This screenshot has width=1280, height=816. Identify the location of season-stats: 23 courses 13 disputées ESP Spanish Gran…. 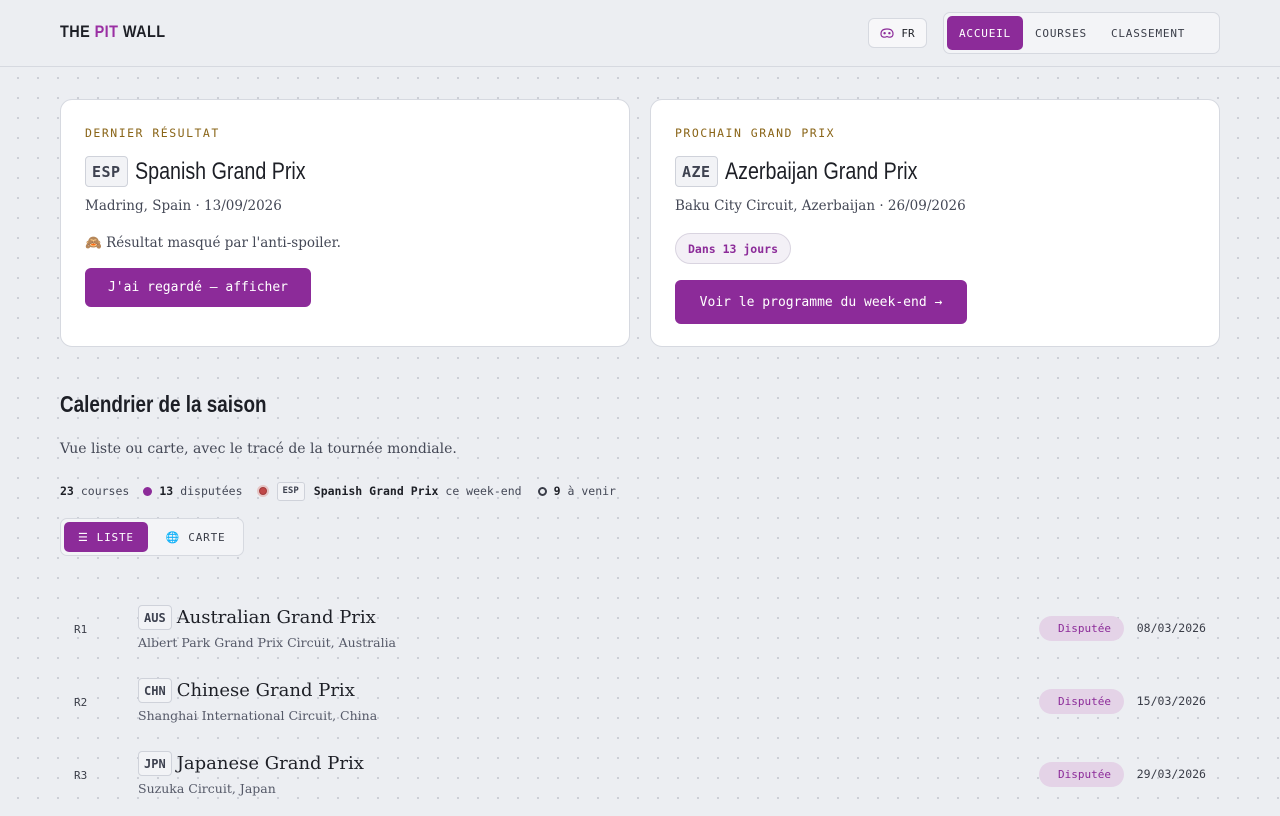
(338, 491).